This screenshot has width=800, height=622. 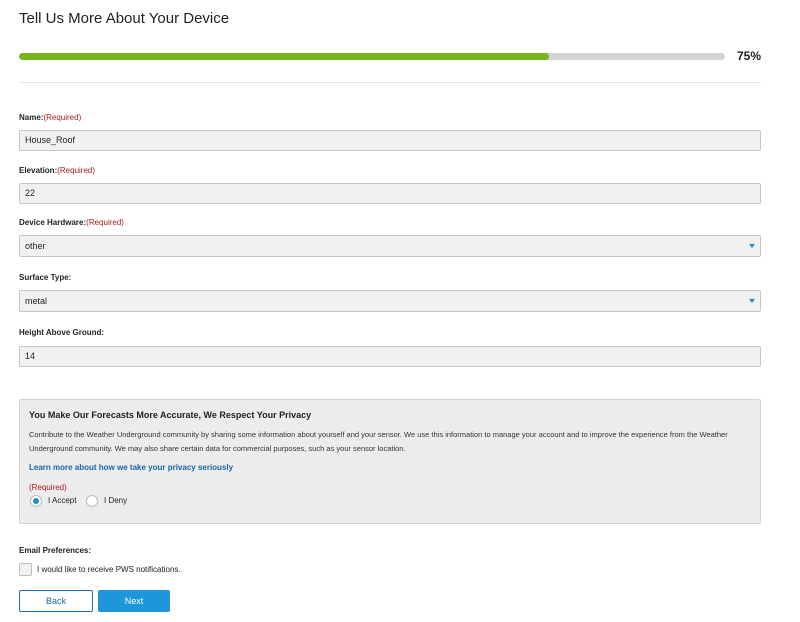 What do you see at coordinates (284, 56) in the screenshot?
I see `progress-bar-fill` at bounding box center [284, 56].